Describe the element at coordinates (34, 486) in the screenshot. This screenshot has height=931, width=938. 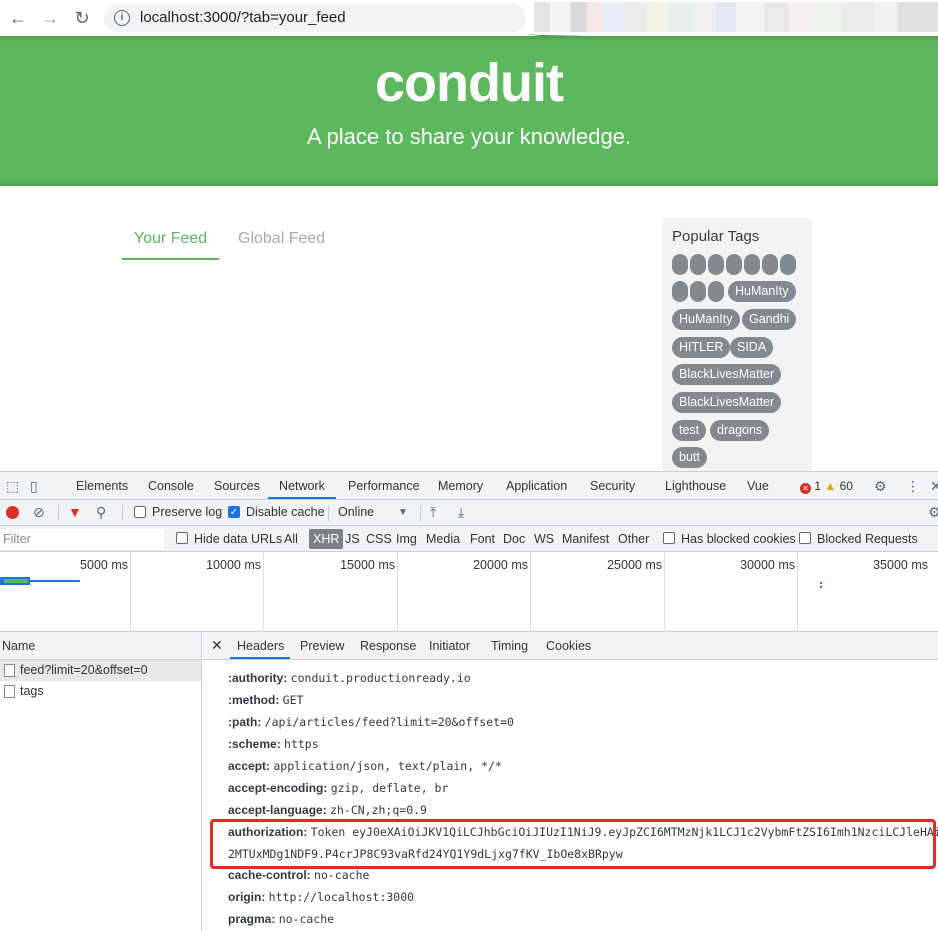
I see `device-toolbar-icon: ▯` at that location.